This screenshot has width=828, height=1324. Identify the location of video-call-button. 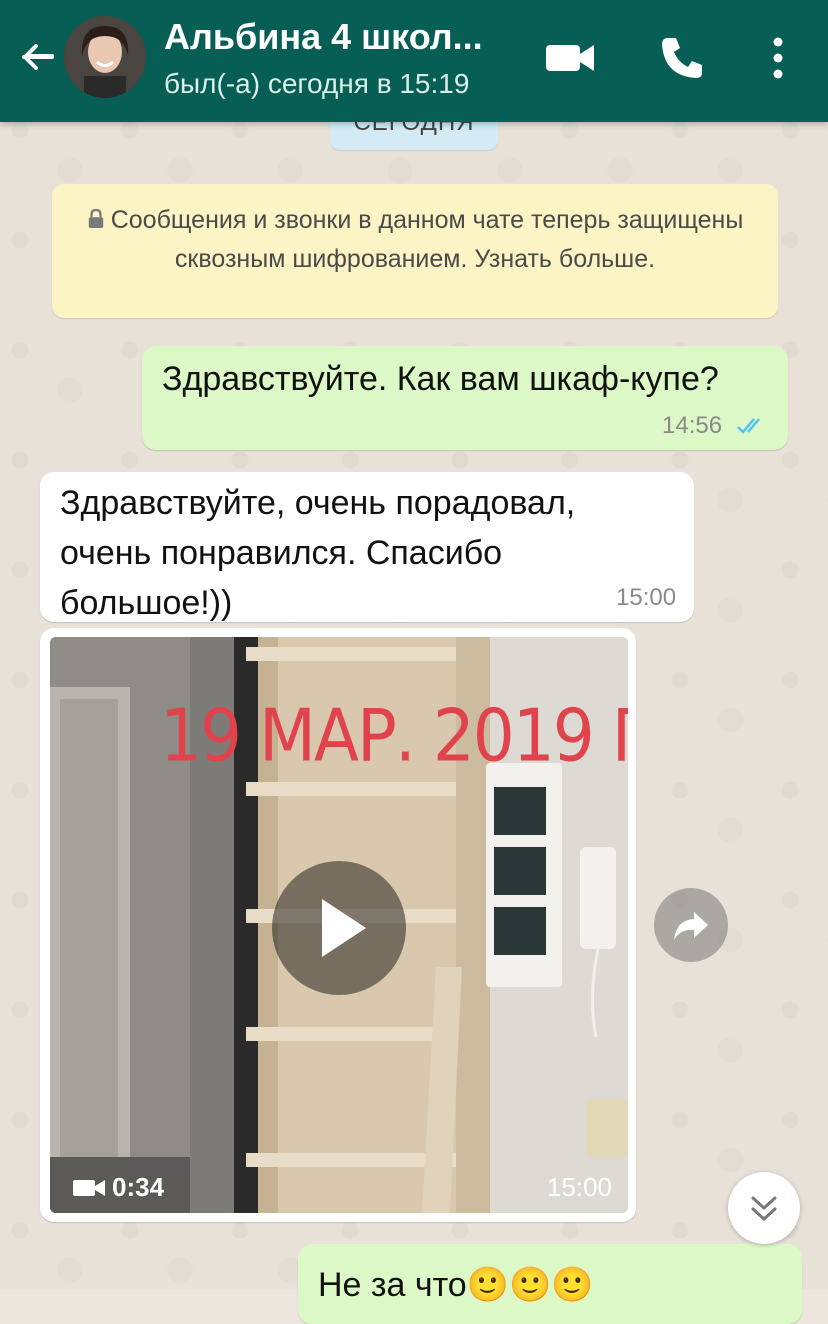
(570, 58).